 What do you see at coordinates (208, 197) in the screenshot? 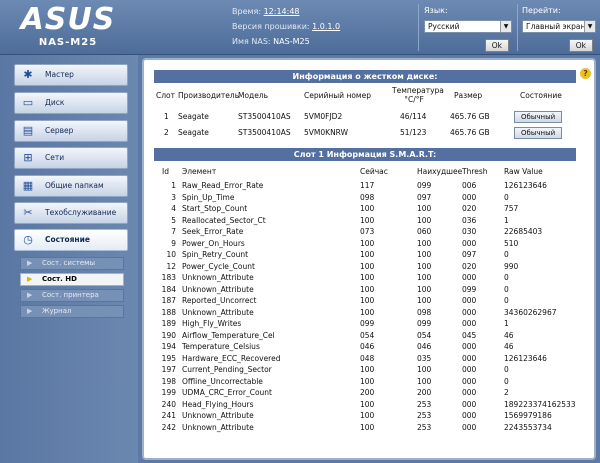
I see `cell-element: Spin_Up_Time` at bounding box center [208, 197].